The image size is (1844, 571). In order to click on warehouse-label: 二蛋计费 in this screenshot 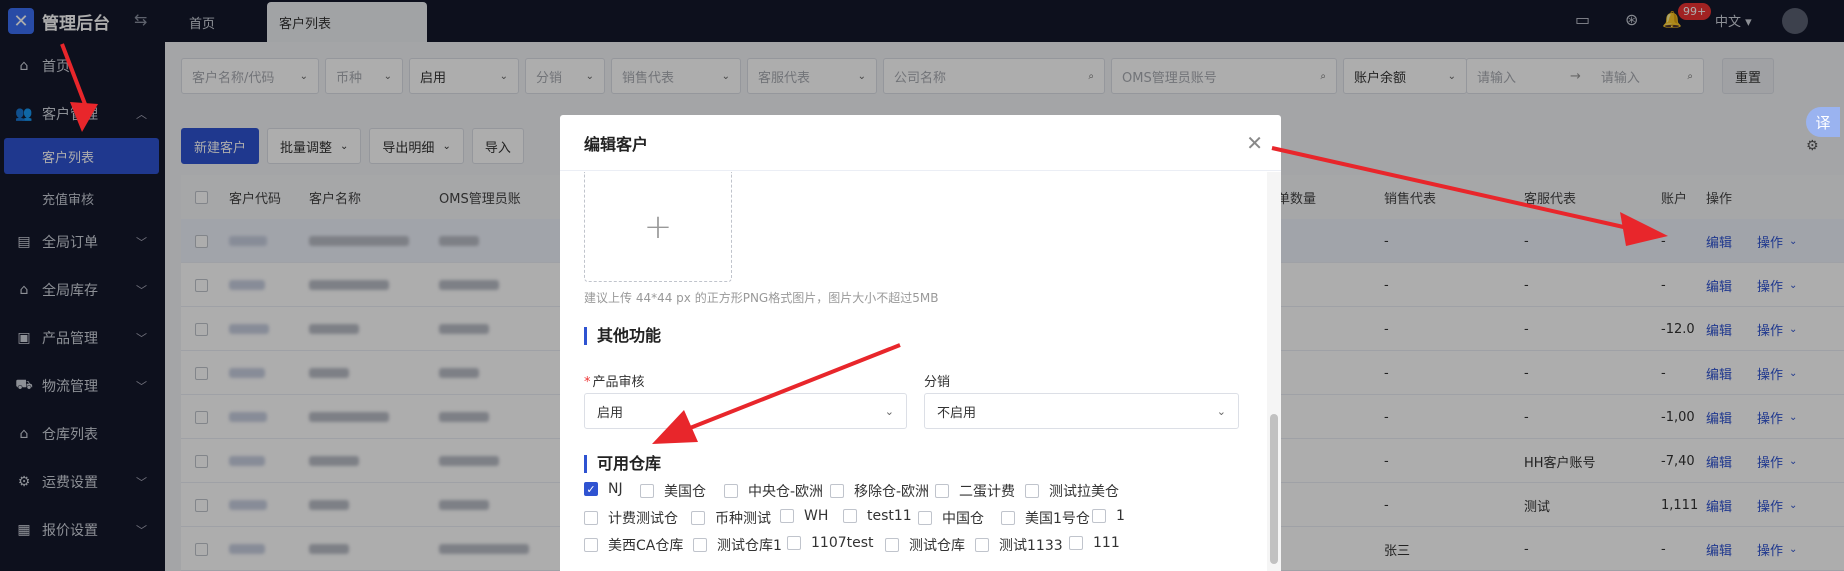, I will do `click(987, 492)`.